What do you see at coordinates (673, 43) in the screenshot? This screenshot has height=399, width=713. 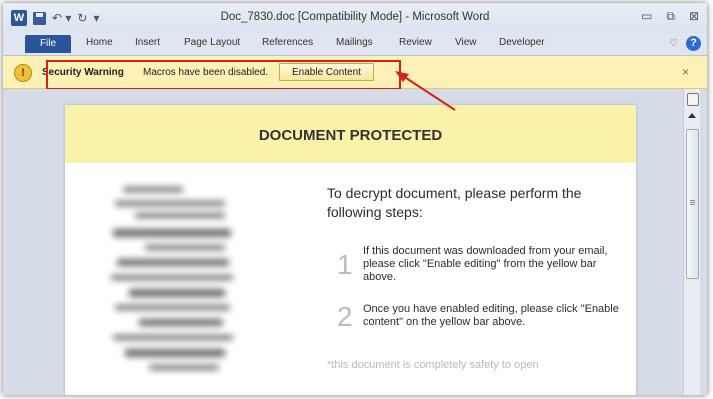 I see `ribbon-minimize-icon: ♡` at bounding box center [673, 43].